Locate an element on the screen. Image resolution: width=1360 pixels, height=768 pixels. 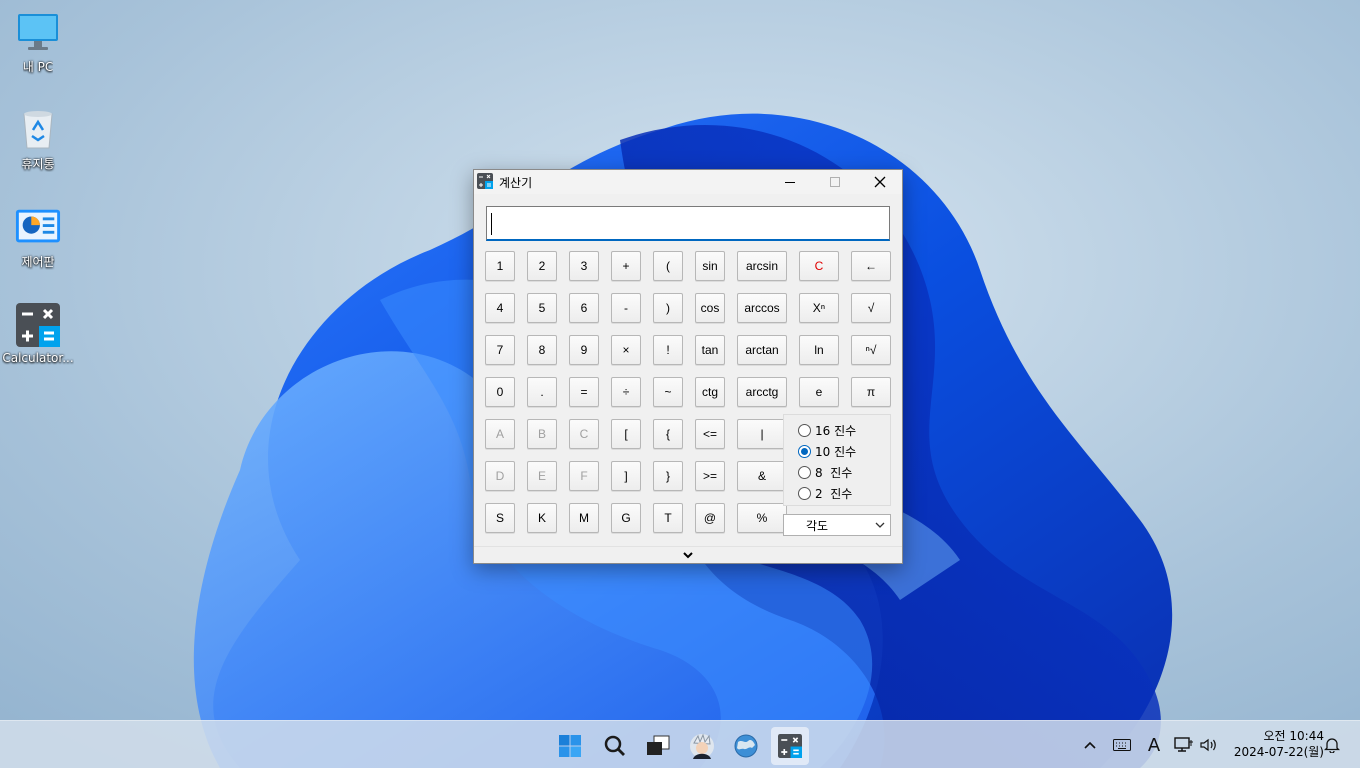
start-button is located at coordinates (570, 746).